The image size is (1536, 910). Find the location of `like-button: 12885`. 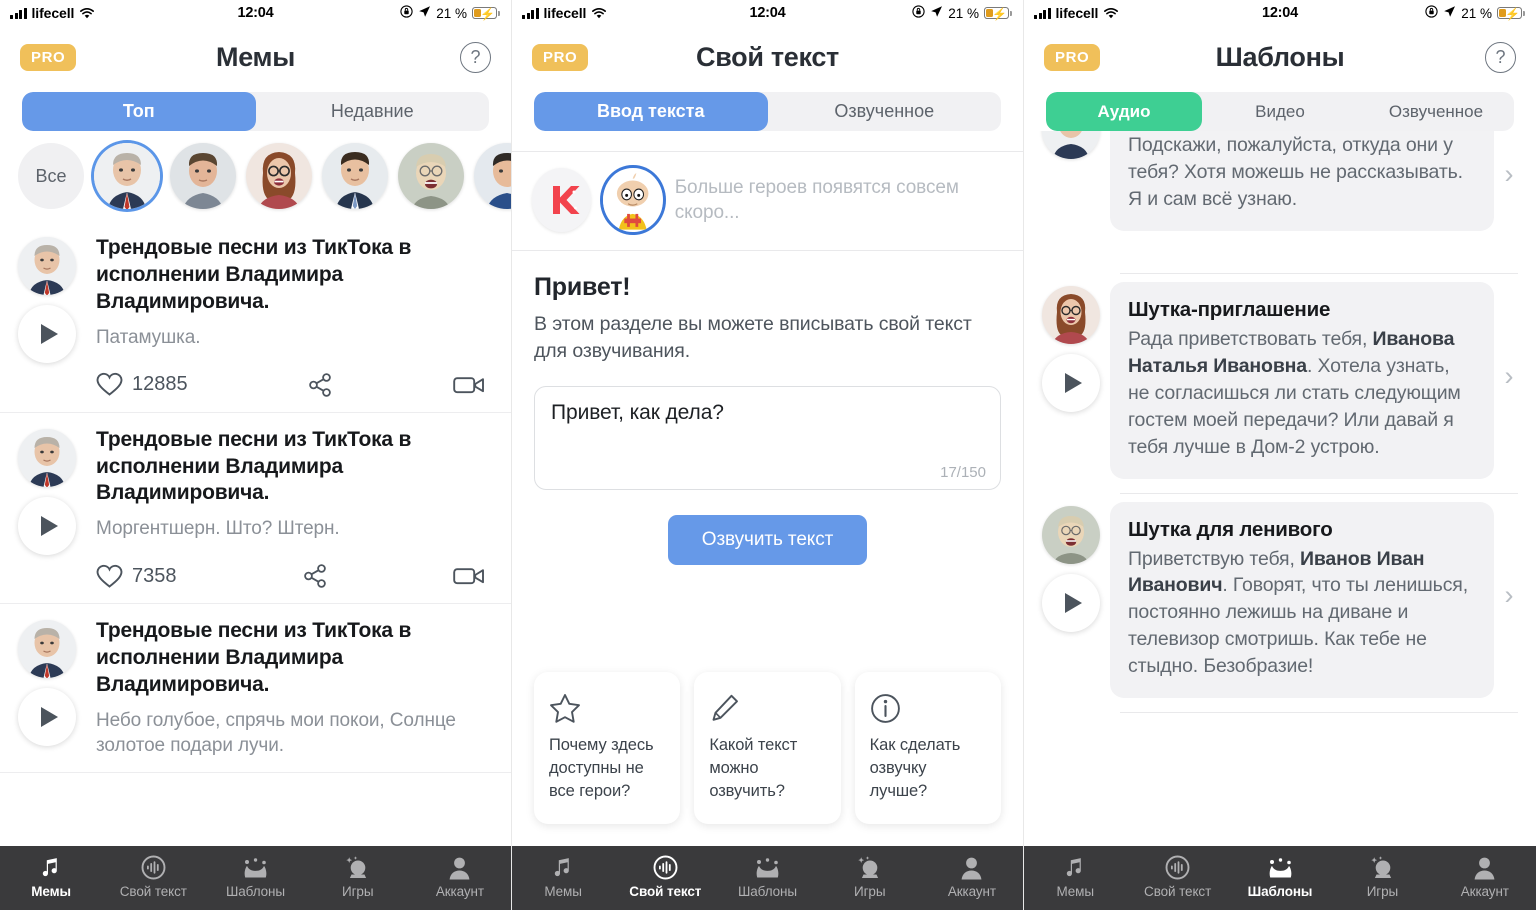

like-button: 12885 is located at coordinates (142, 384).